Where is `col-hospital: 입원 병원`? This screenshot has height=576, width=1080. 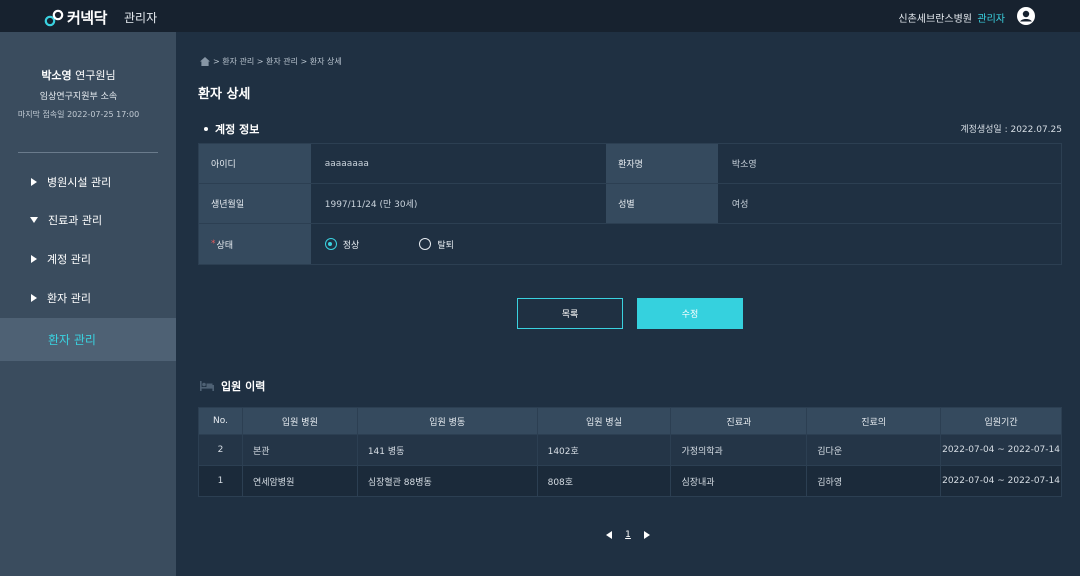 col-hospital: 입원 병원 is located at coordinates (299, 421).